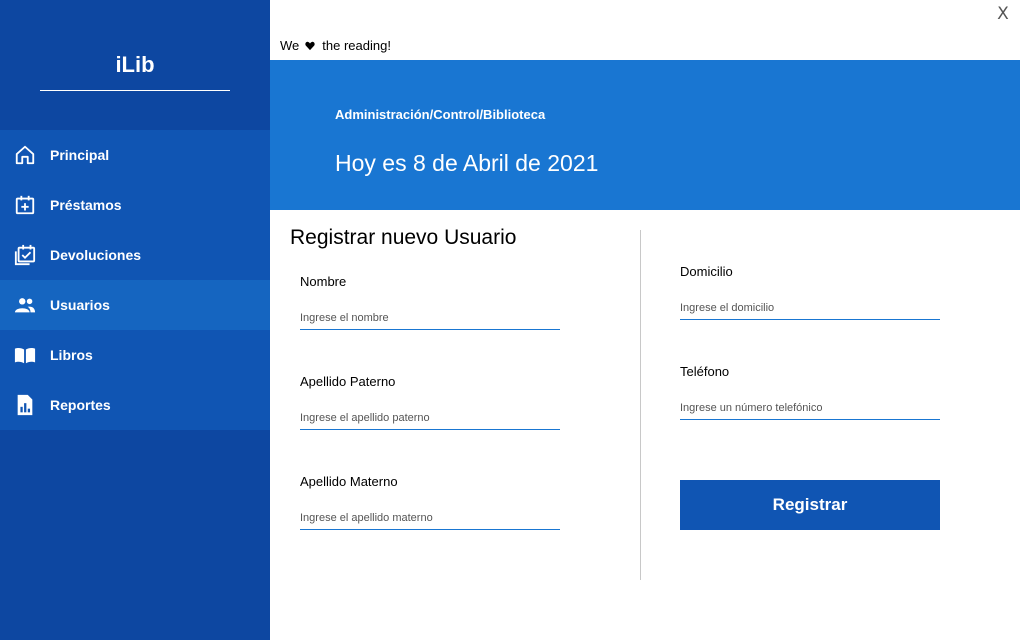  What do you see at coordinates (348, 381) in the screenshot?
I see `apellido-paterno-label: Apellido Paterno` at bounding box center [348, 381].